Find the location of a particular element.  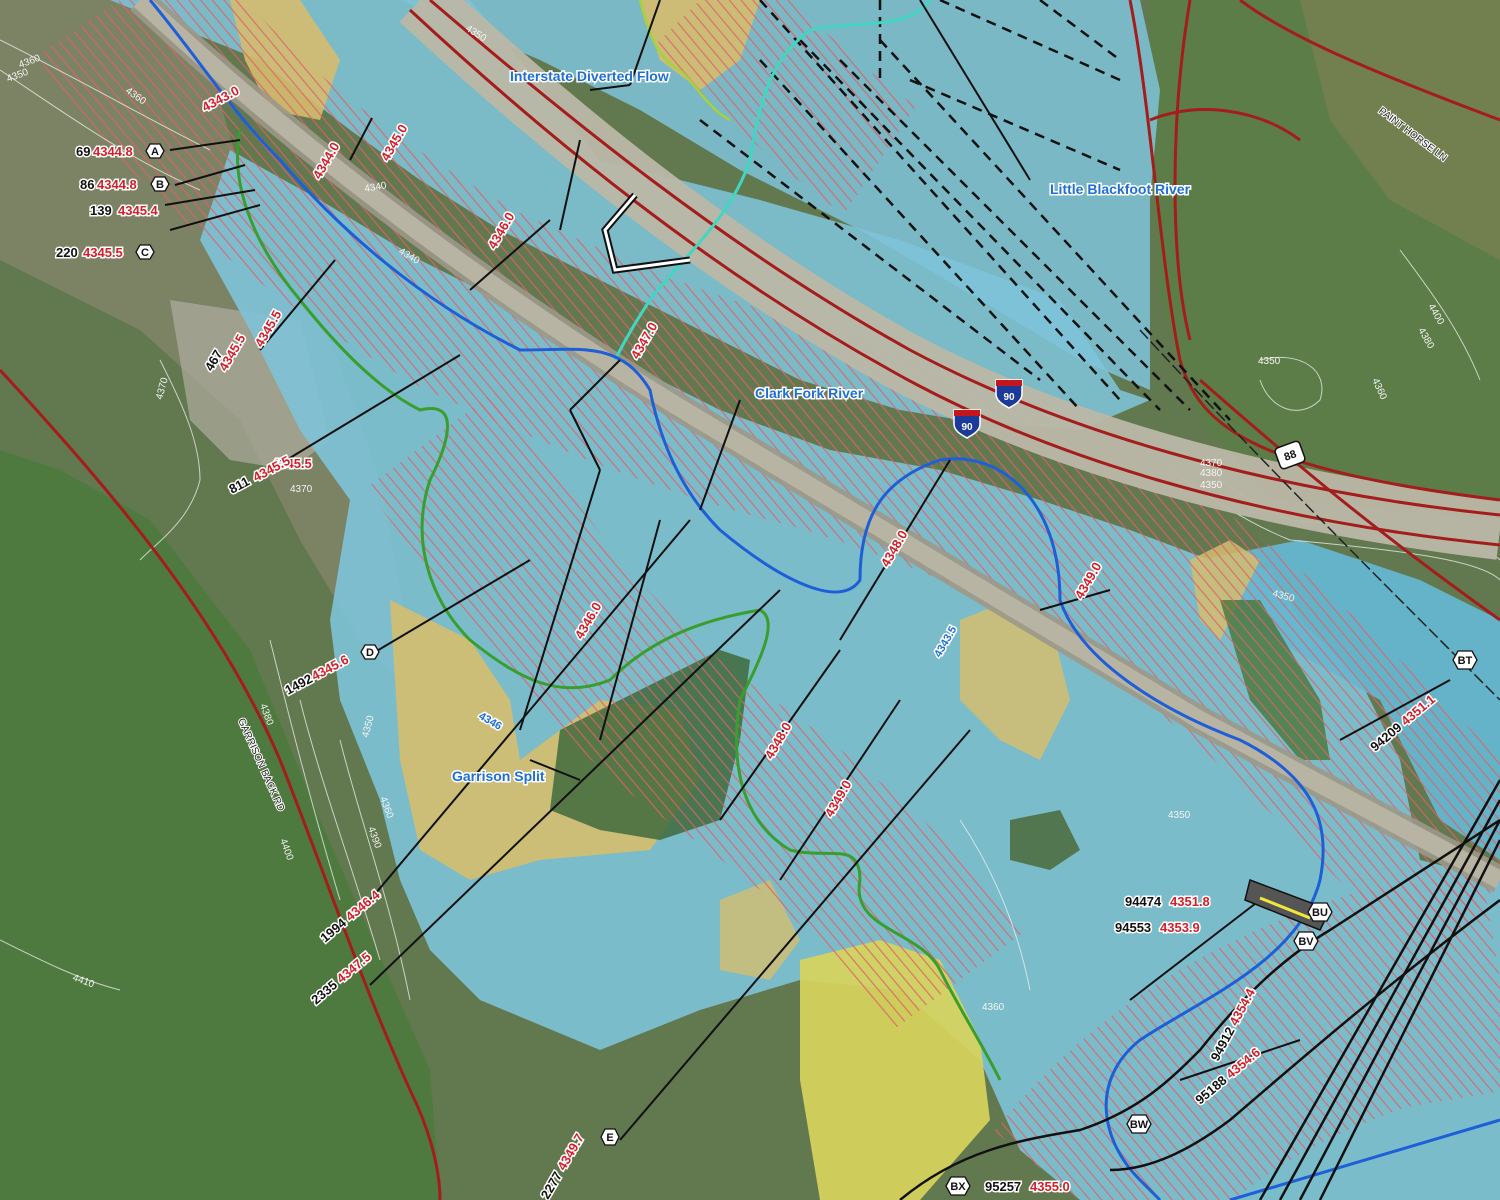

clark-fork-label: Clark Fork River is located at coordinates (809, 393).